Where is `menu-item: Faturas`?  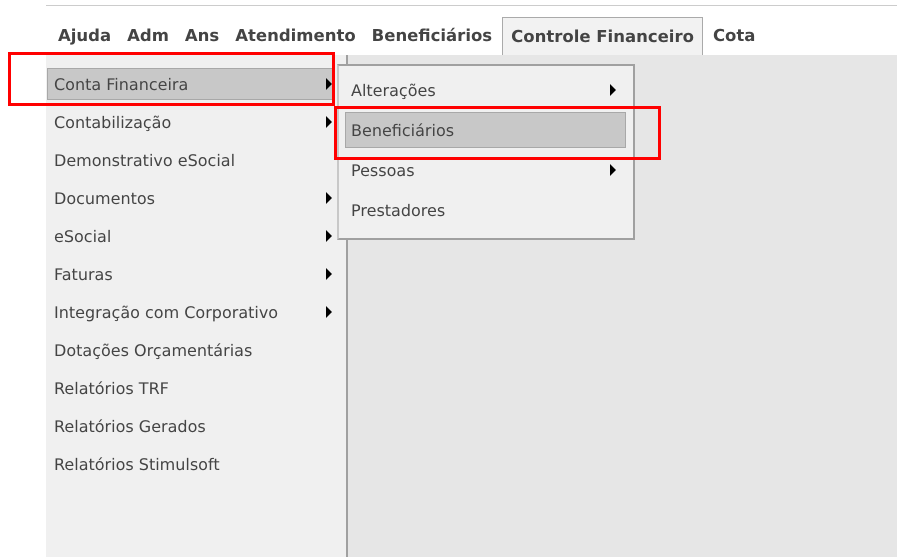 menu-item: Faturas is located at coordinates (190, 274).